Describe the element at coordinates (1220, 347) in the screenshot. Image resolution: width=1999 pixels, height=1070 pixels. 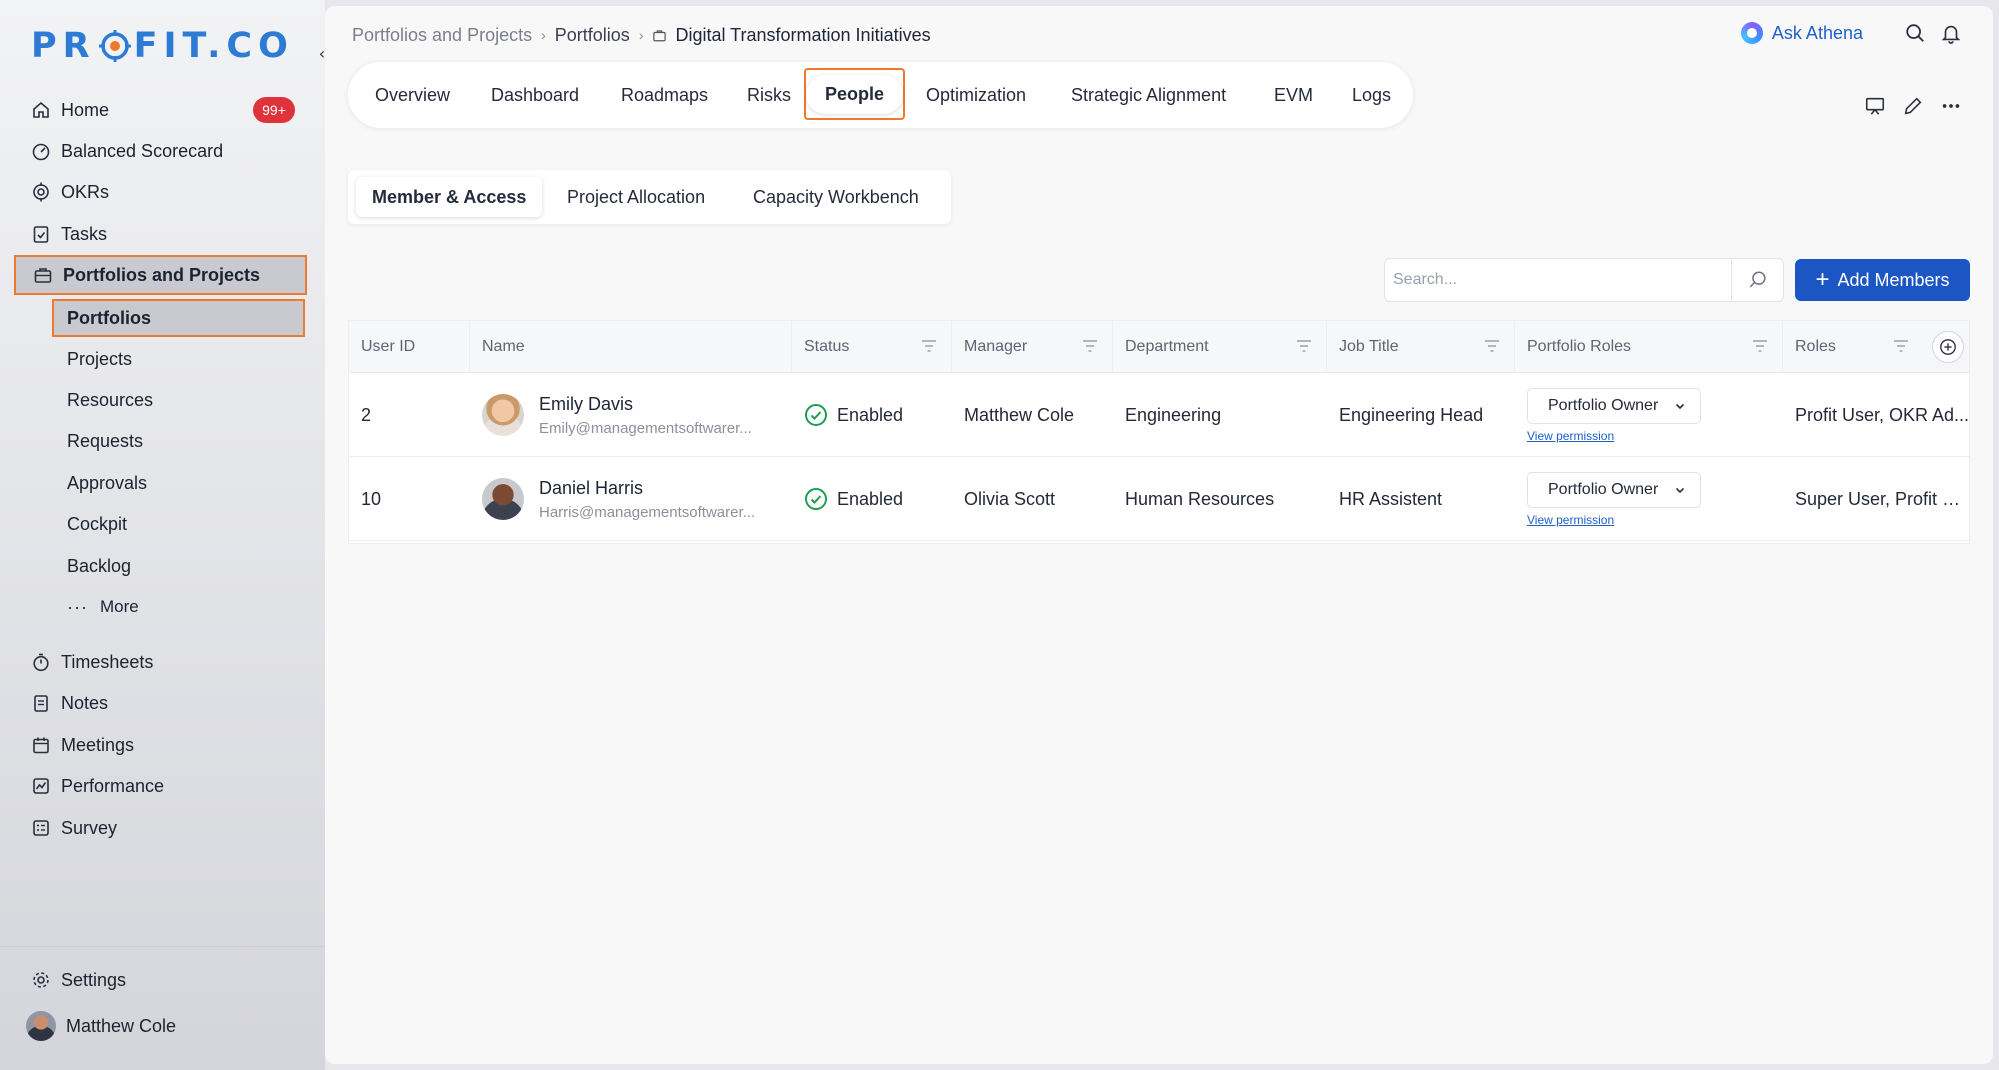
I see `column-header-department: Department` at that location.